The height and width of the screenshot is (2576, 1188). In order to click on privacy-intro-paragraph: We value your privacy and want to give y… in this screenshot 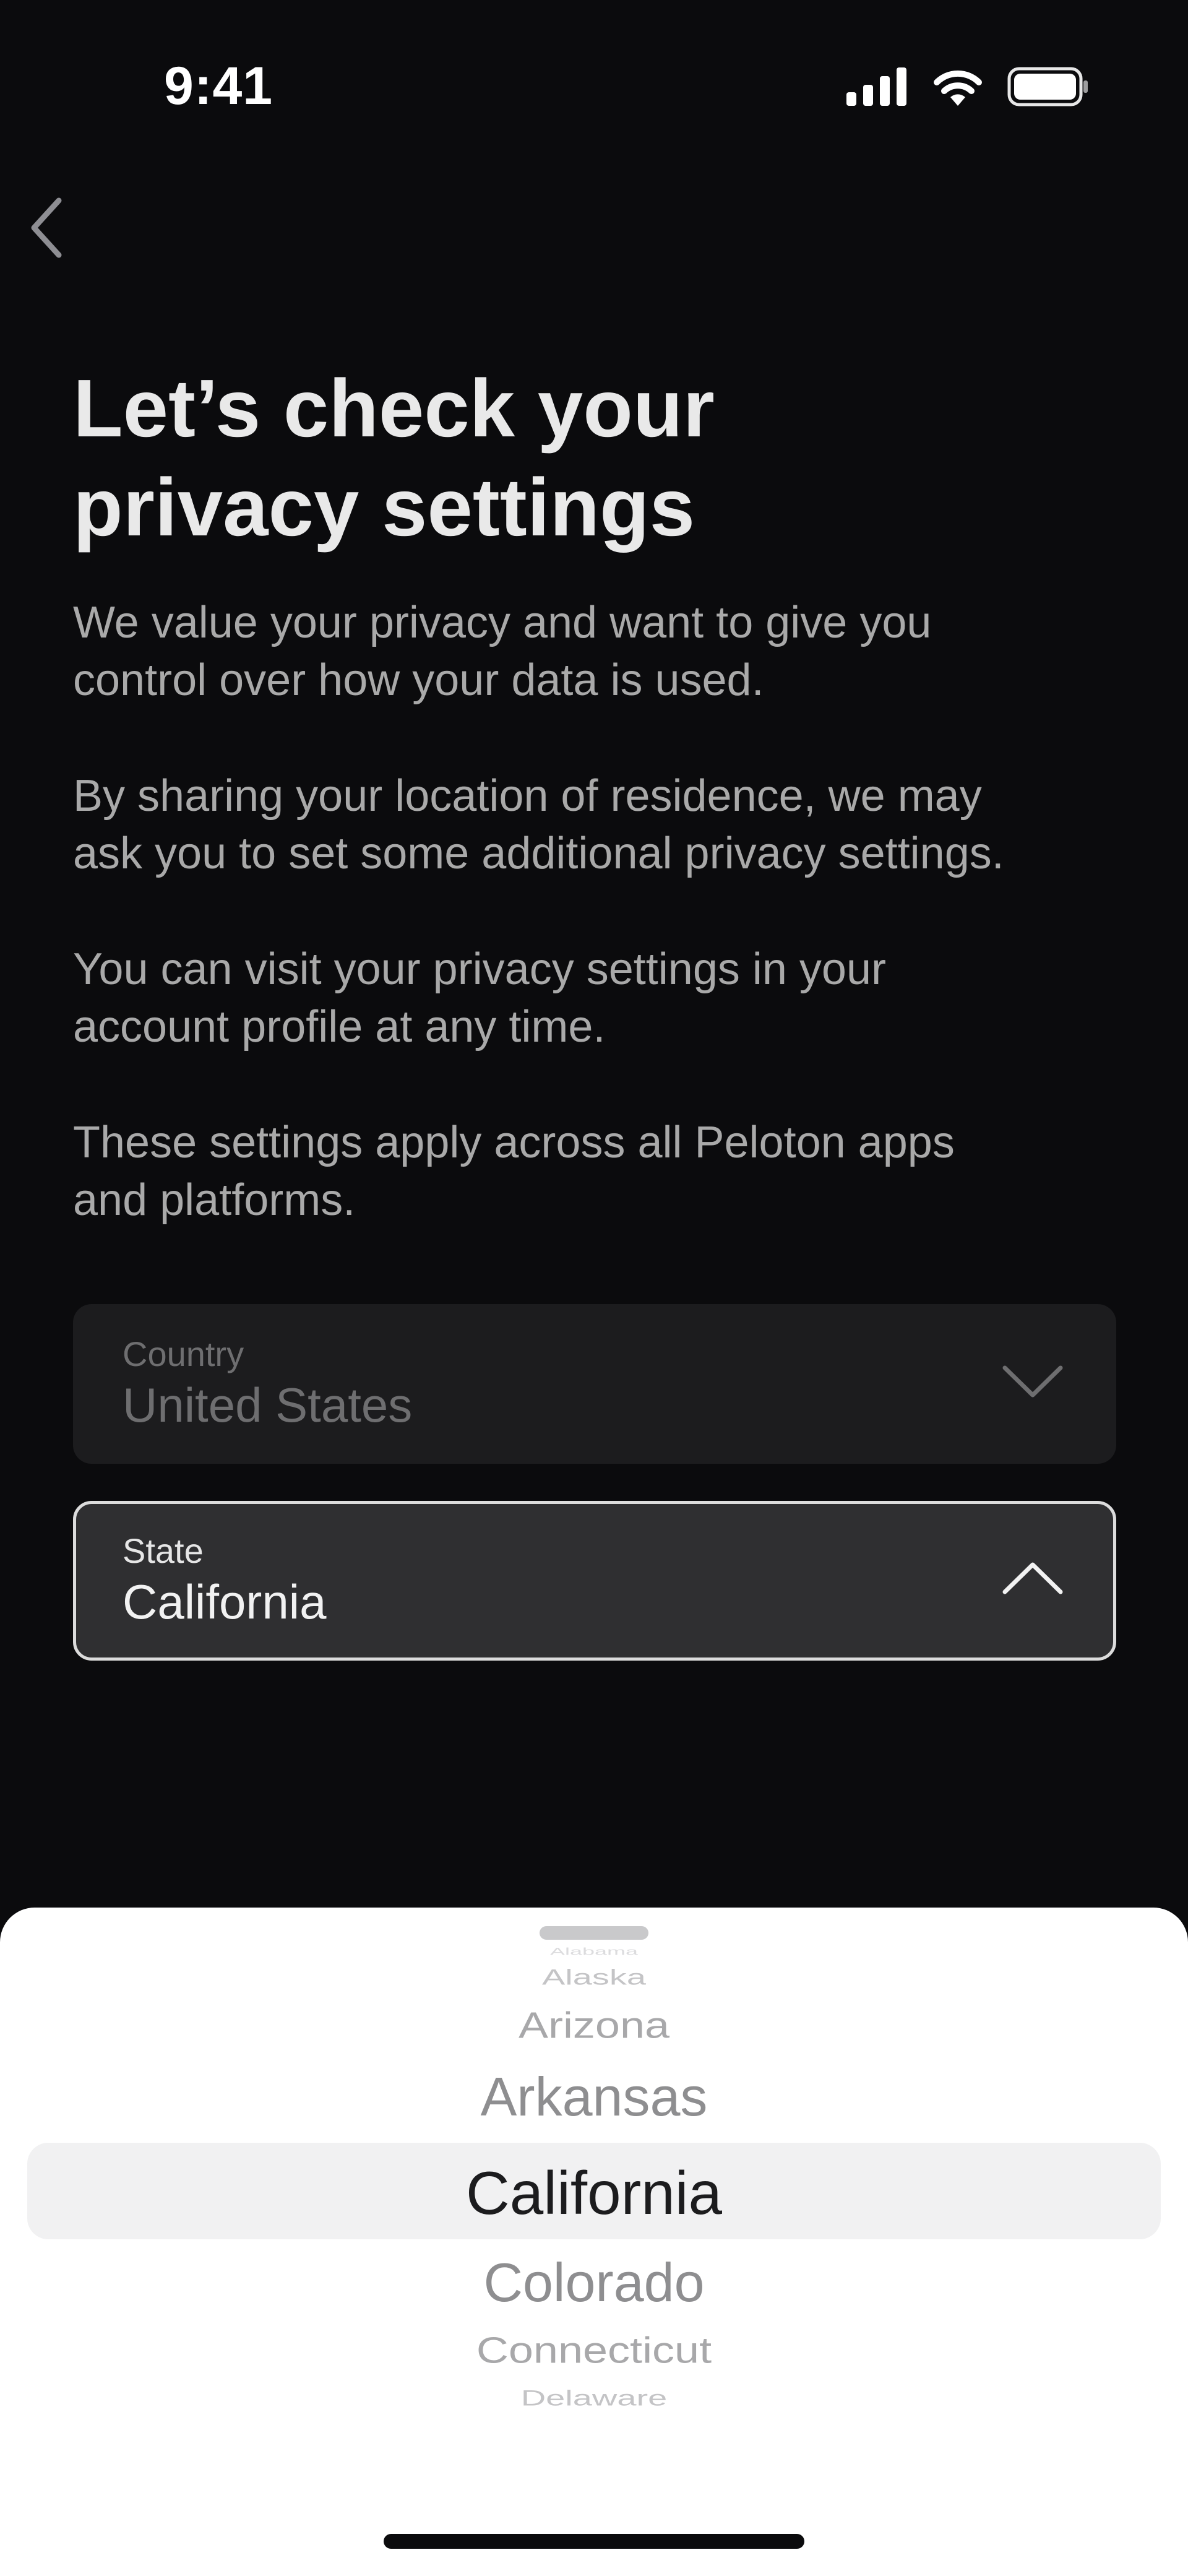, I will do `click(605, 651)`.